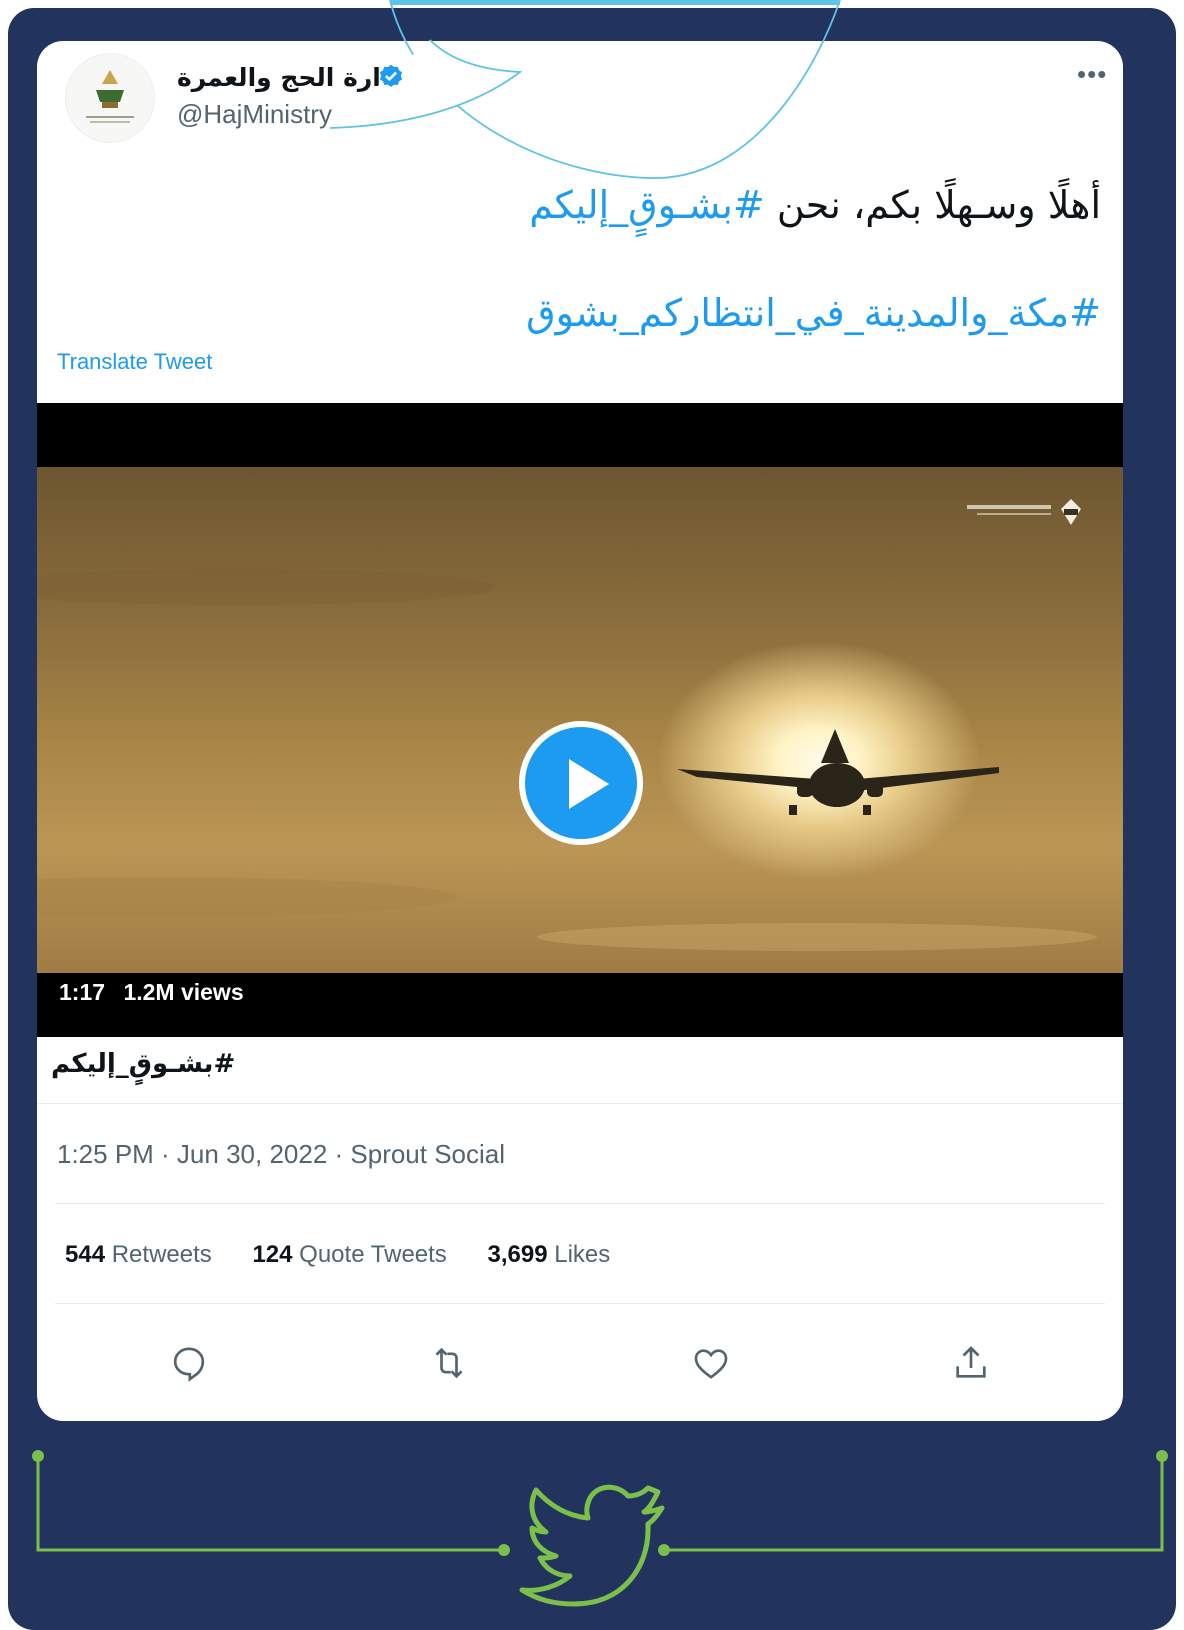  Describe the element at coordinates (373, 1254) in the screenshot. I see `quotes-label: Quote Tweets` at that location.